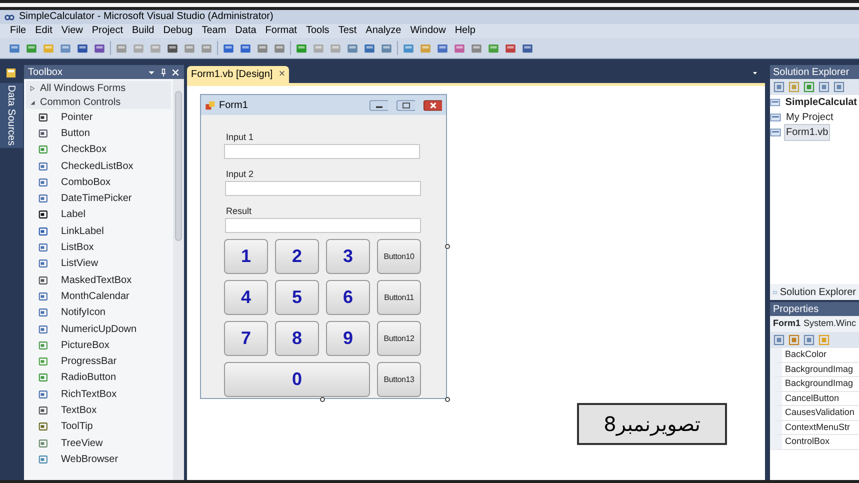 The image size is (859, 483). Describe the element at coordinates (79, 410) in the screenshot. I see `toolbox-item: TextBox` at that location.